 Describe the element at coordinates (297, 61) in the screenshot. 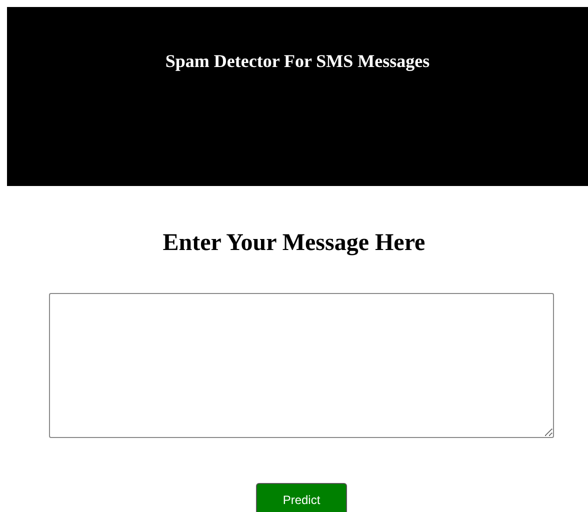

I see `site-title: Spam Detector For SMS Messages` at that location.